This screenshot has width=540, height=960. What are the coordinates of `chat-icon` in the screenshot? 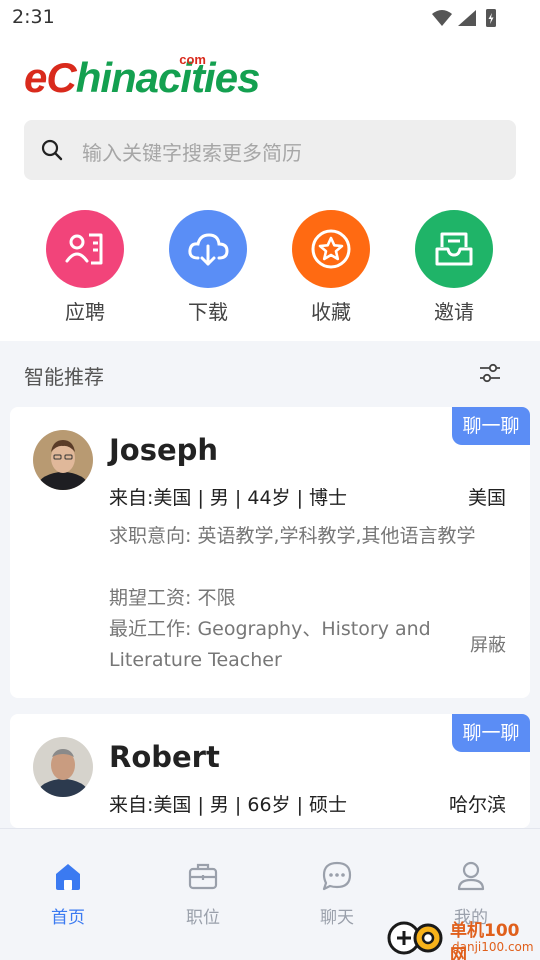 It's located at (337, 876).